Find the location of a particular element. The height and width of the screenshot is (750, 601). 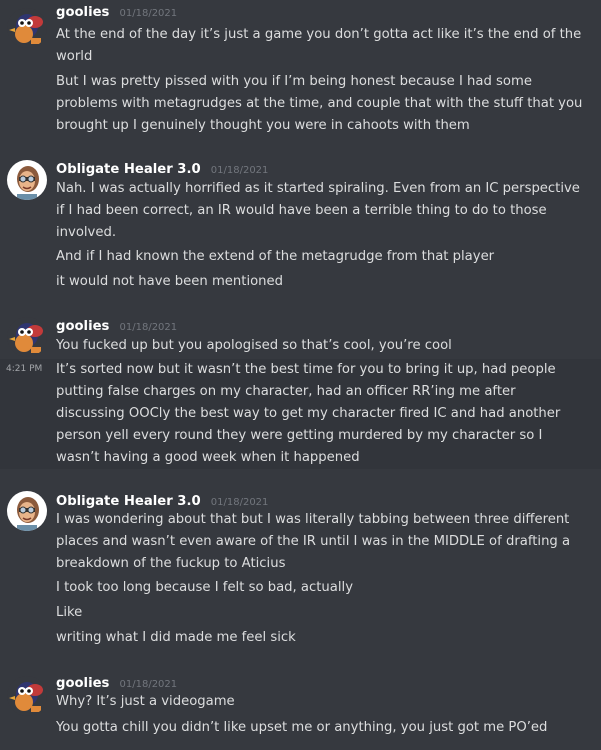

hover-timestamp: 4:21 PM is located at coordinates (24, 369).